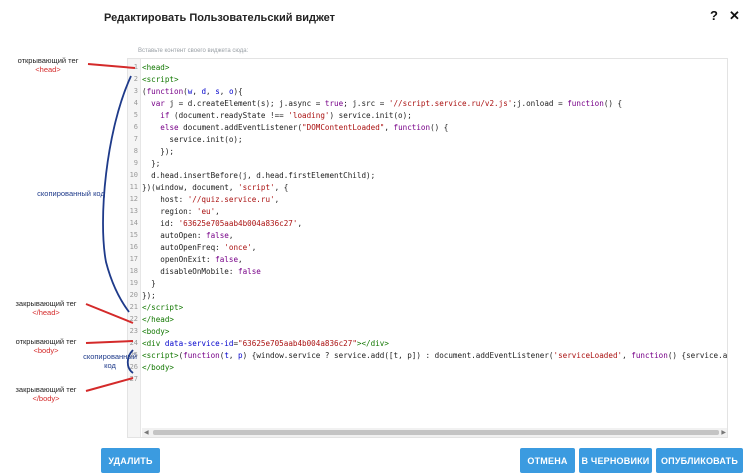 This screenshot has width=750, height=476. I want to click on code-line: openOnExit: false,, so click(192, 259).